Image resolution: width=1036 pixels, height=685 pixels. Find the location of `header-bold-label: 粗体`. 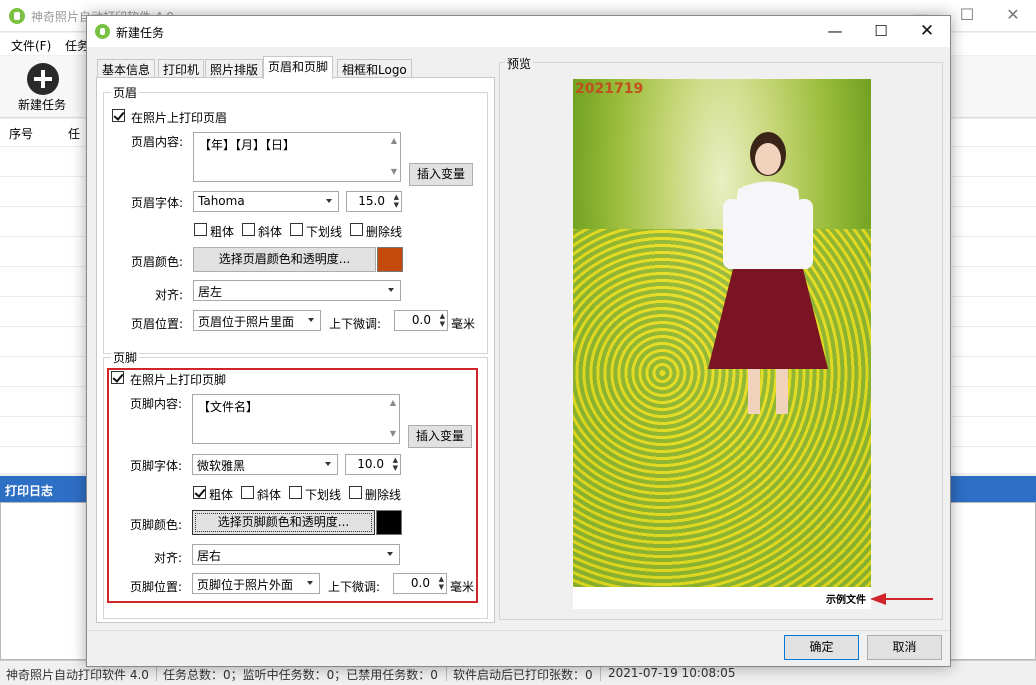

header-bold-label: 粗体 is located at coordinates (222, 232).